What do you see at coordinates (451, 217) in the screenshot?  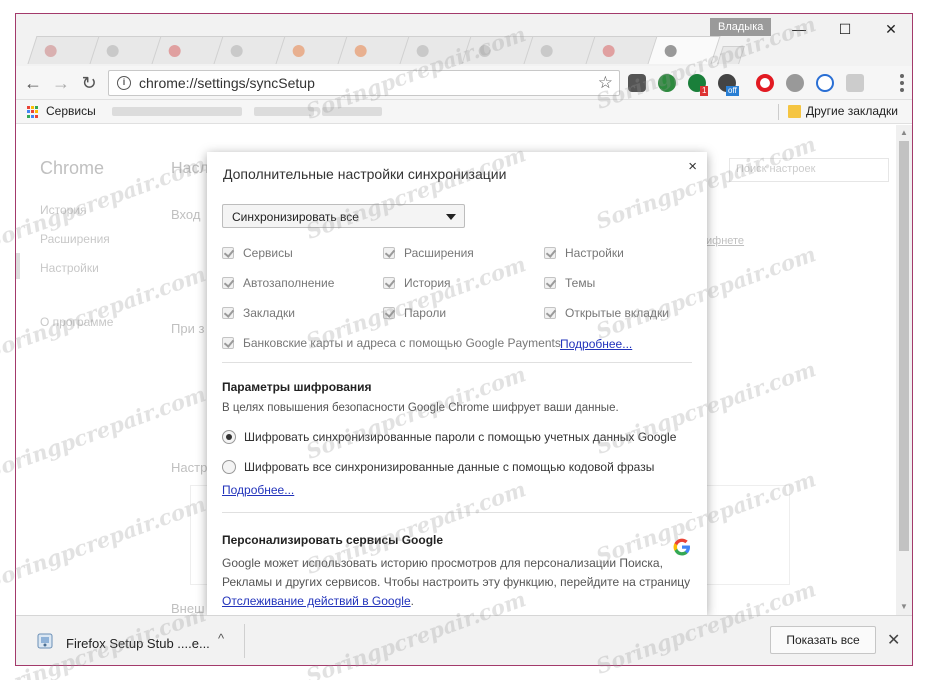 I see `dropdown-caret-icon` at bounding box center [451, 217].